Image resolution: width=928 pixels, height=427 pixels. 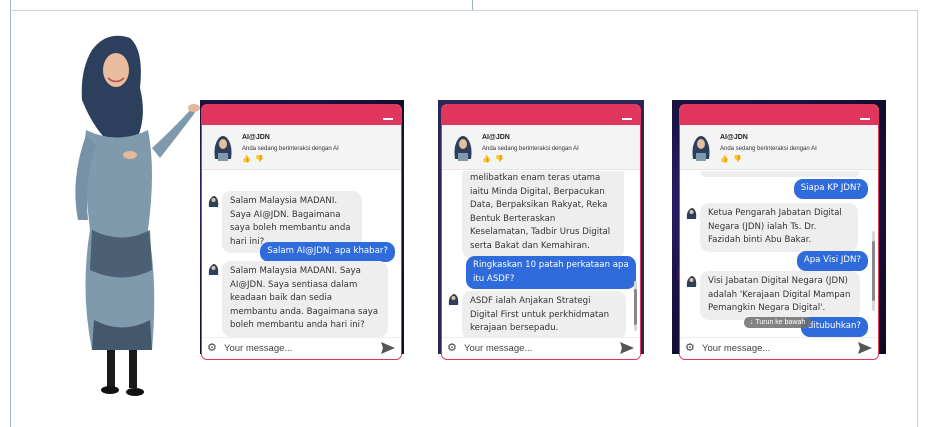 What do you see at coordinates (472, 5) in the screenshot?
I see `frame-notch` at bounding box center [472, 5].